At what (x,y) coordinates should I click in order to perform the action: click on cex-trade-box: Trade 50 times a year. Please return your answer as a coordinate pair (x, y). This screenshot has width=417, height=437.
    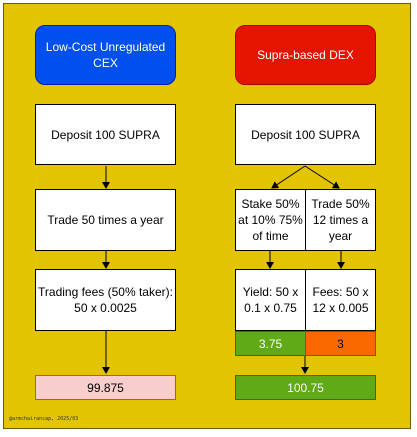
    Looking at the image, I should click on (105, 220).